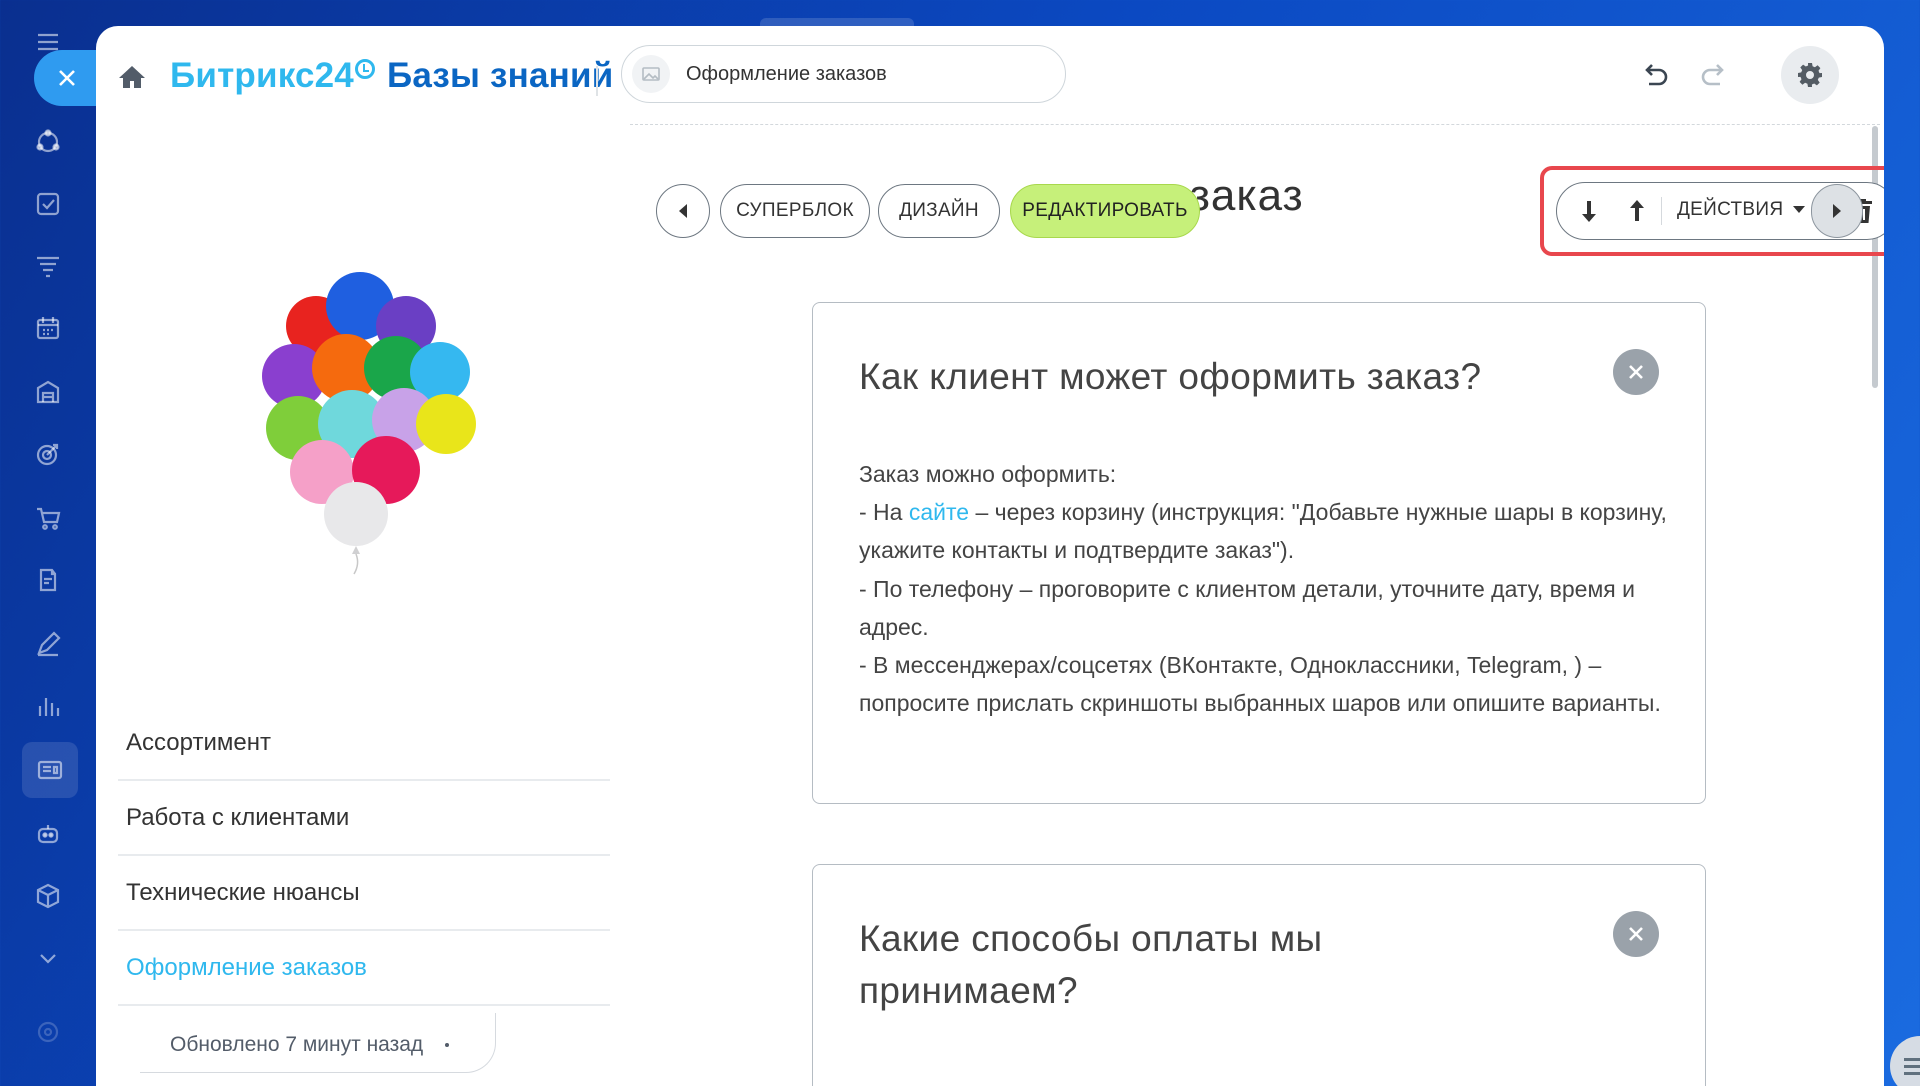 The image size is (1920, 1086). I want to click on document-edit-icon, so click(48, 580).